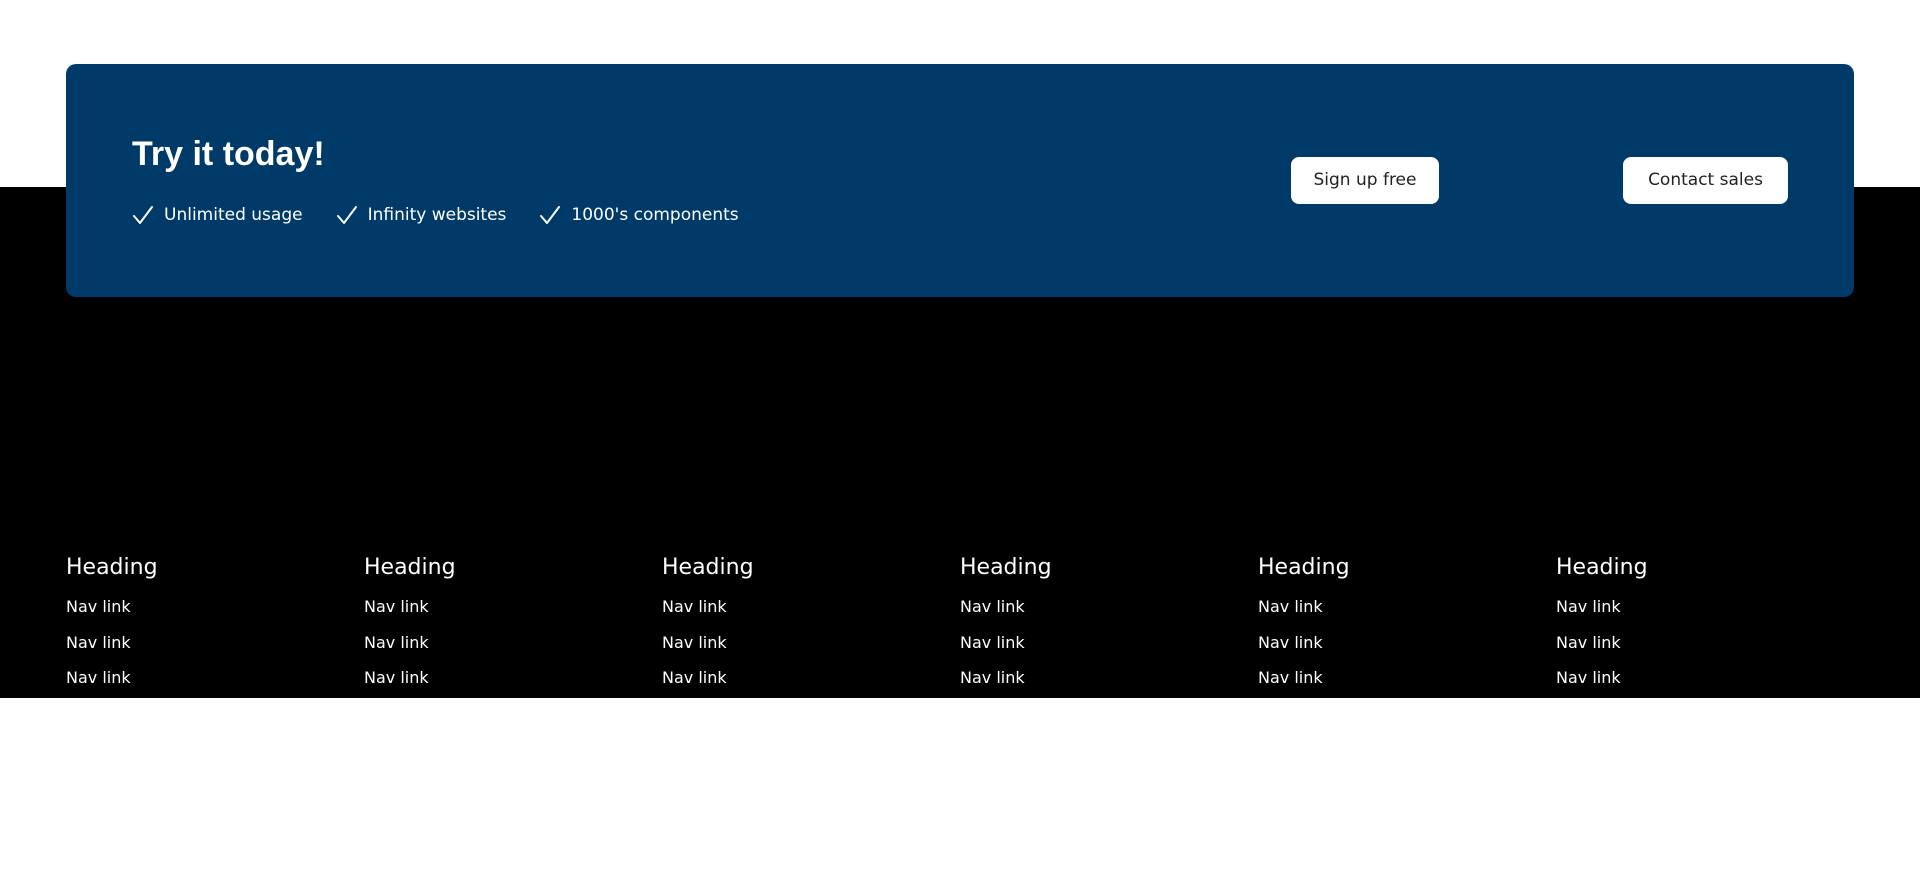  I want to click on cta-title: Try it today!, so click(228, 154).